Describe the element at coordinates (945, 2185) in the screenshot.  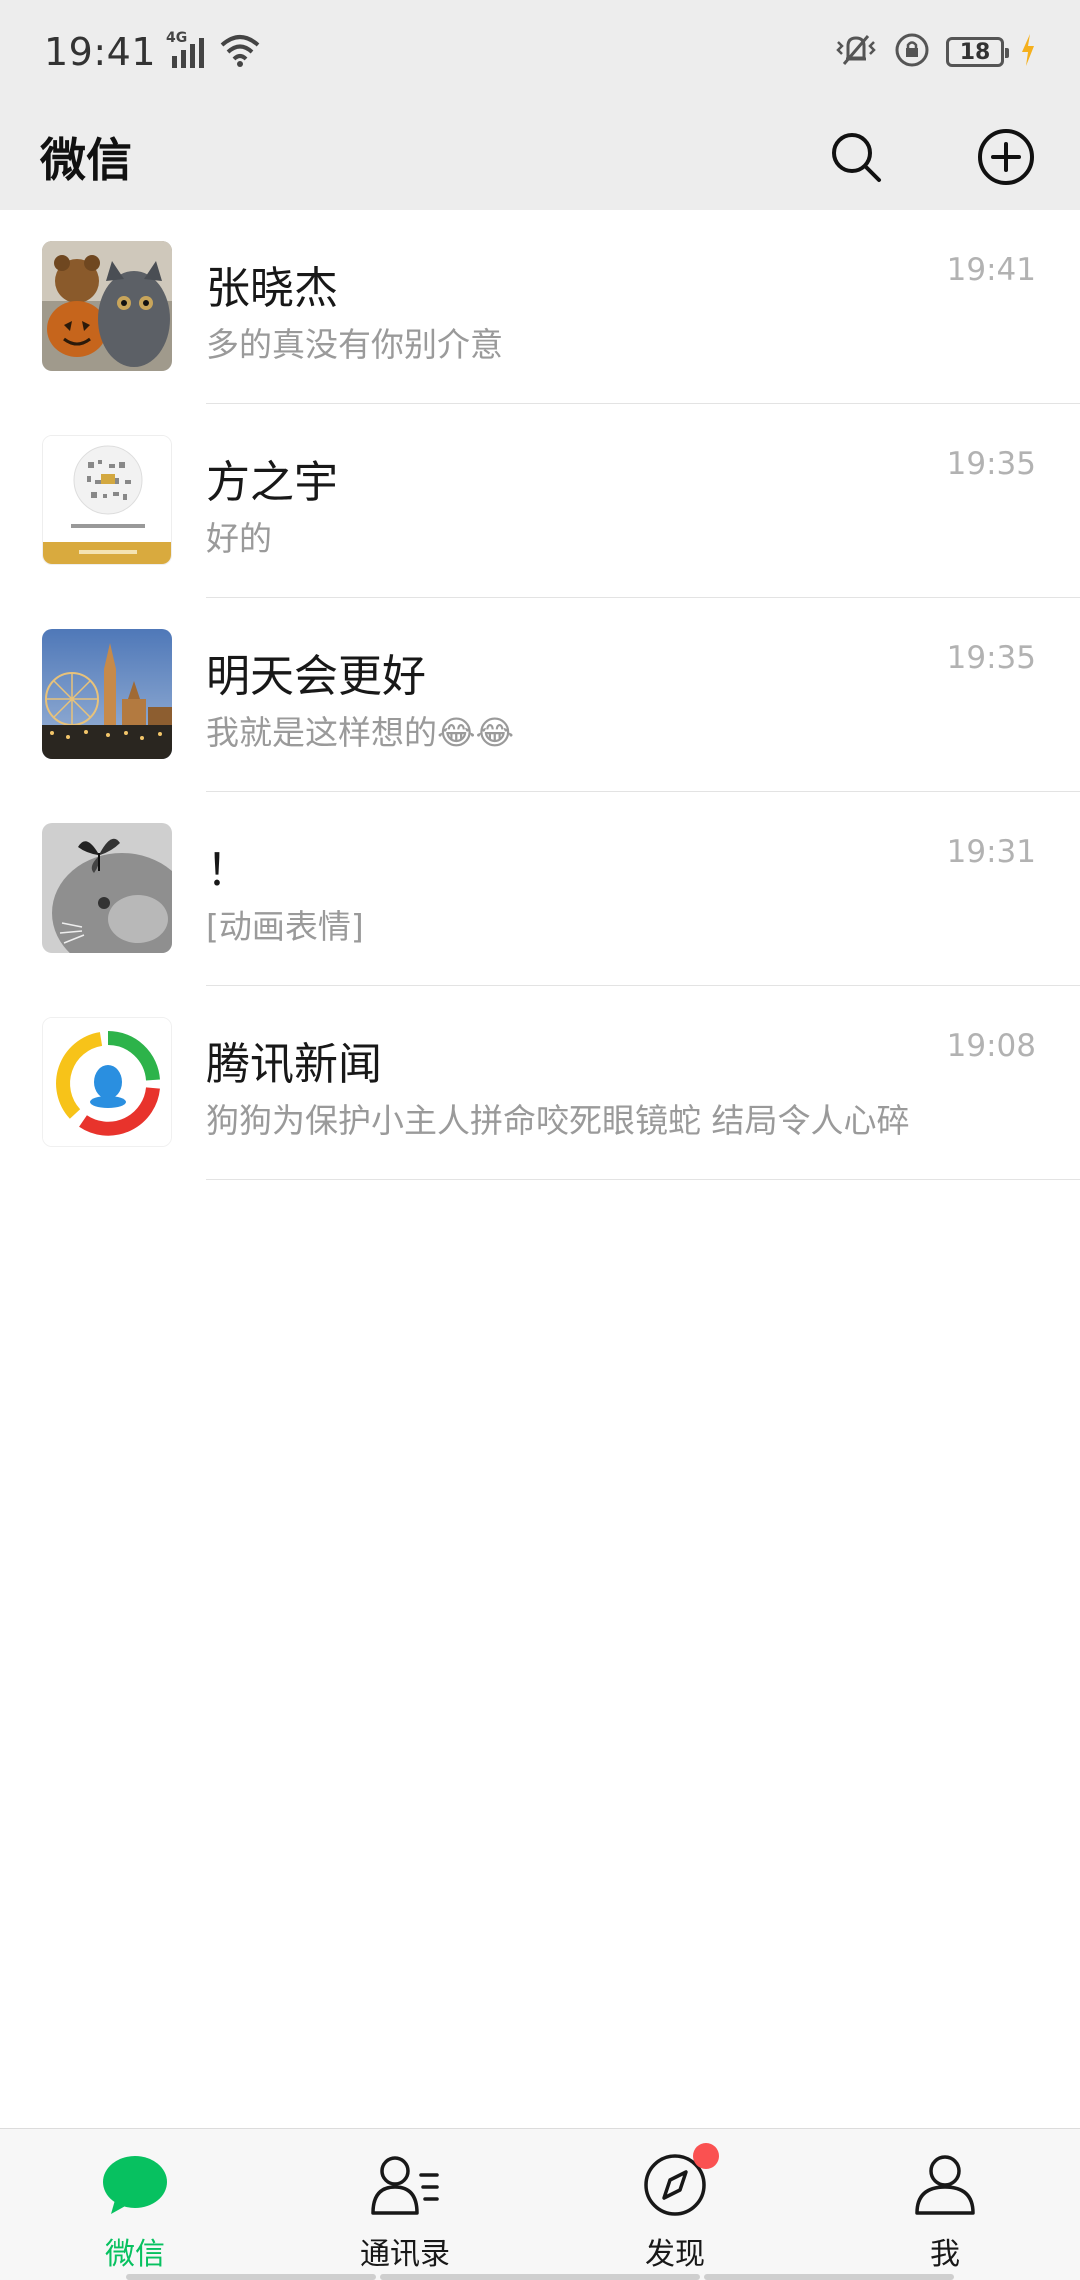
I see `person-icon` at that location.